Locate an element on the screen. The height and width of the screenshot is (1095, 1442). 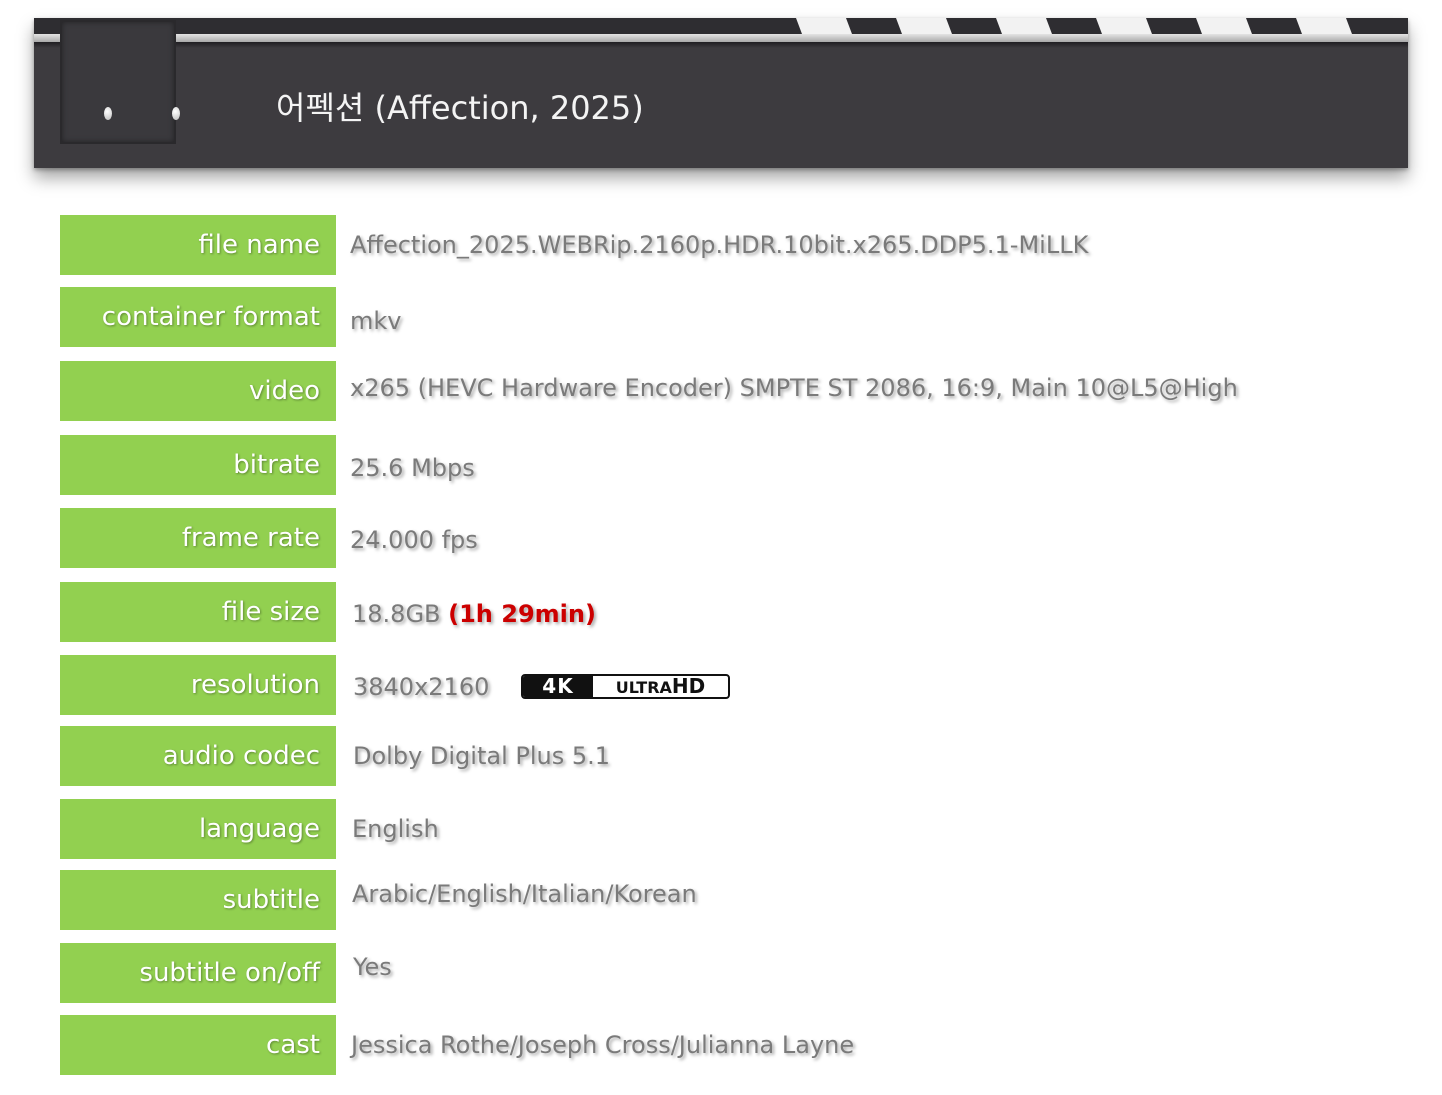
spec-label: subtitle on/off is located at coordinates (198, 973).